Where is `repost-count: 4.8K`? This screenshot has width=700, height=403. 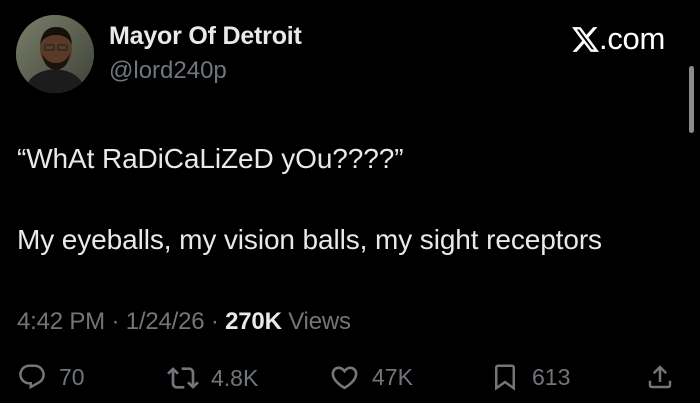
repost-count: 4.8K is located at coordinates (235, 377).